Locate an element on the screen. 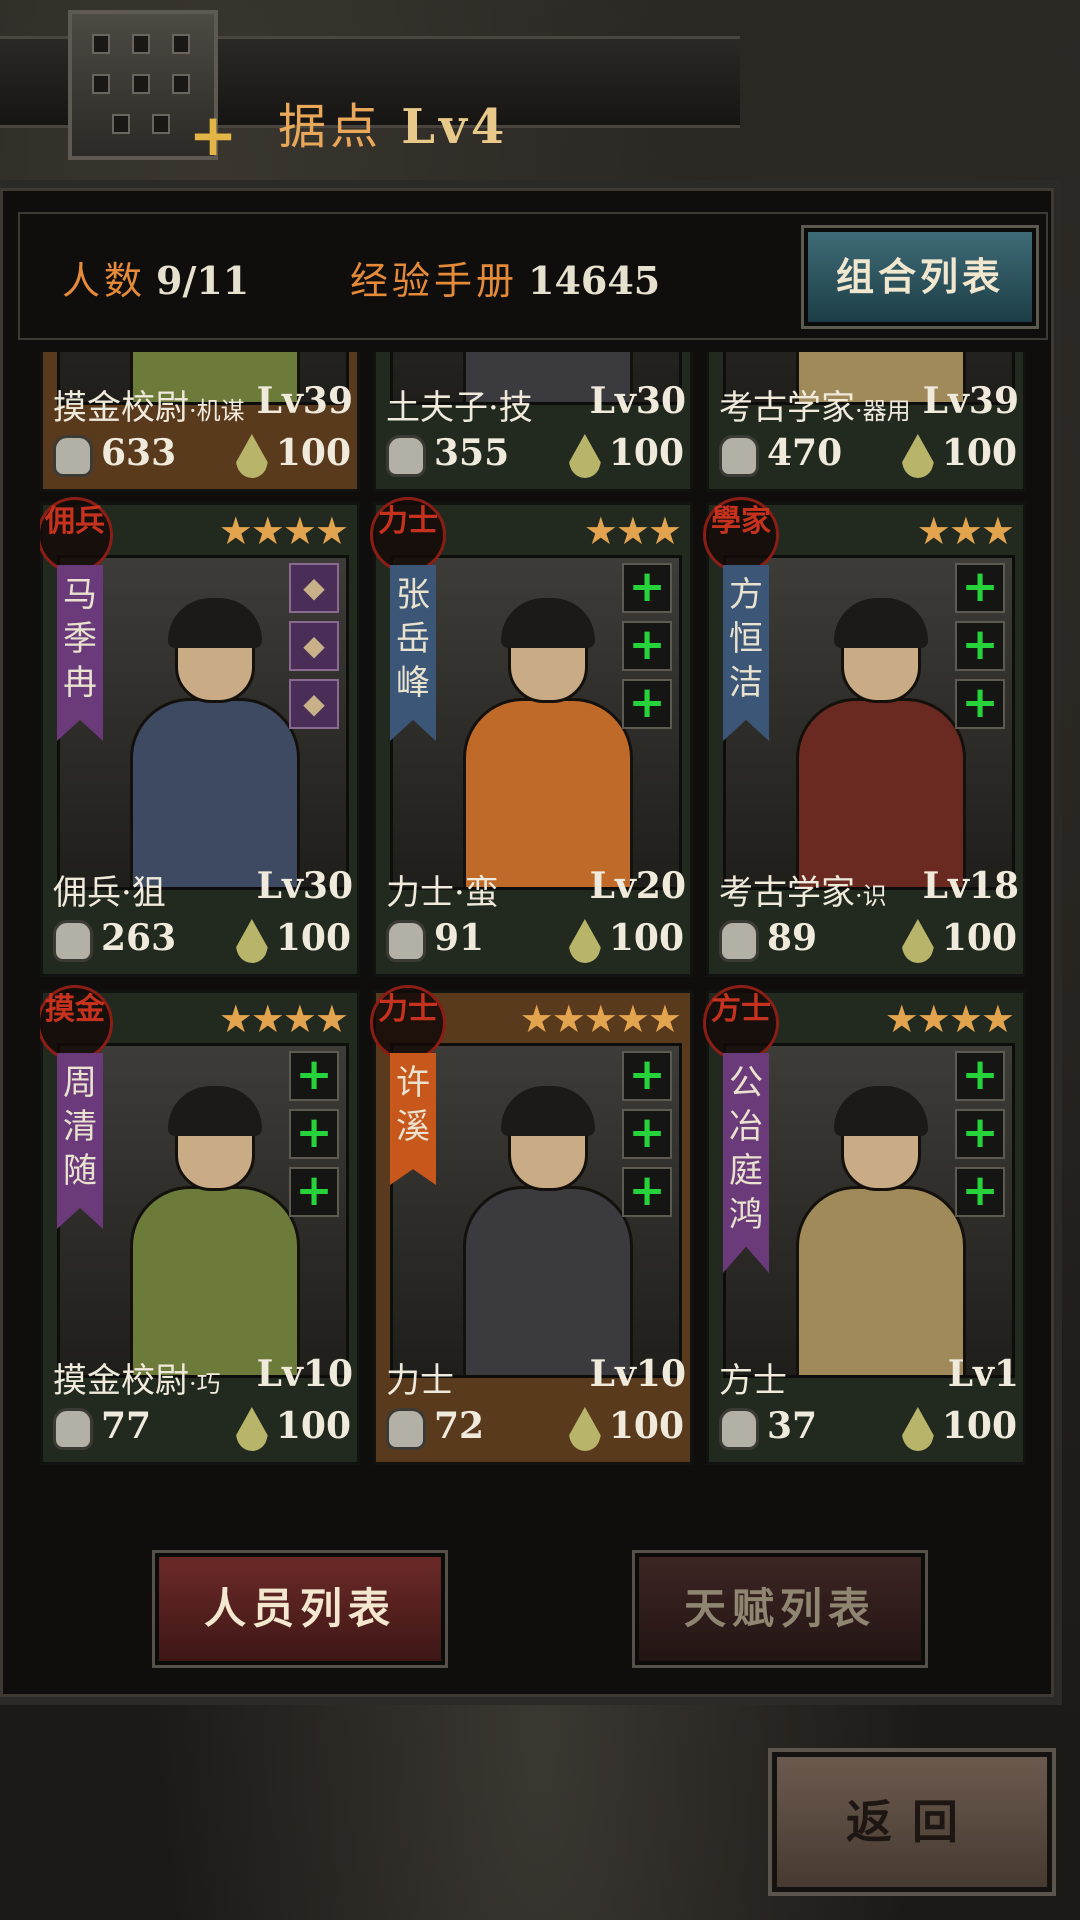 This screenshot has width=1080, height=1920. character-class: 土夫子·技 Lv30 is located at coordinates (536, 404).